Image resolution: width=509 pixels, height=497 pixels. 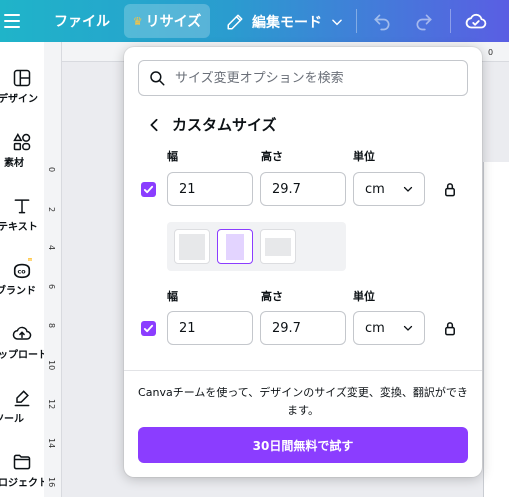 I want to click on search-icon, so click(x=157, y=78).